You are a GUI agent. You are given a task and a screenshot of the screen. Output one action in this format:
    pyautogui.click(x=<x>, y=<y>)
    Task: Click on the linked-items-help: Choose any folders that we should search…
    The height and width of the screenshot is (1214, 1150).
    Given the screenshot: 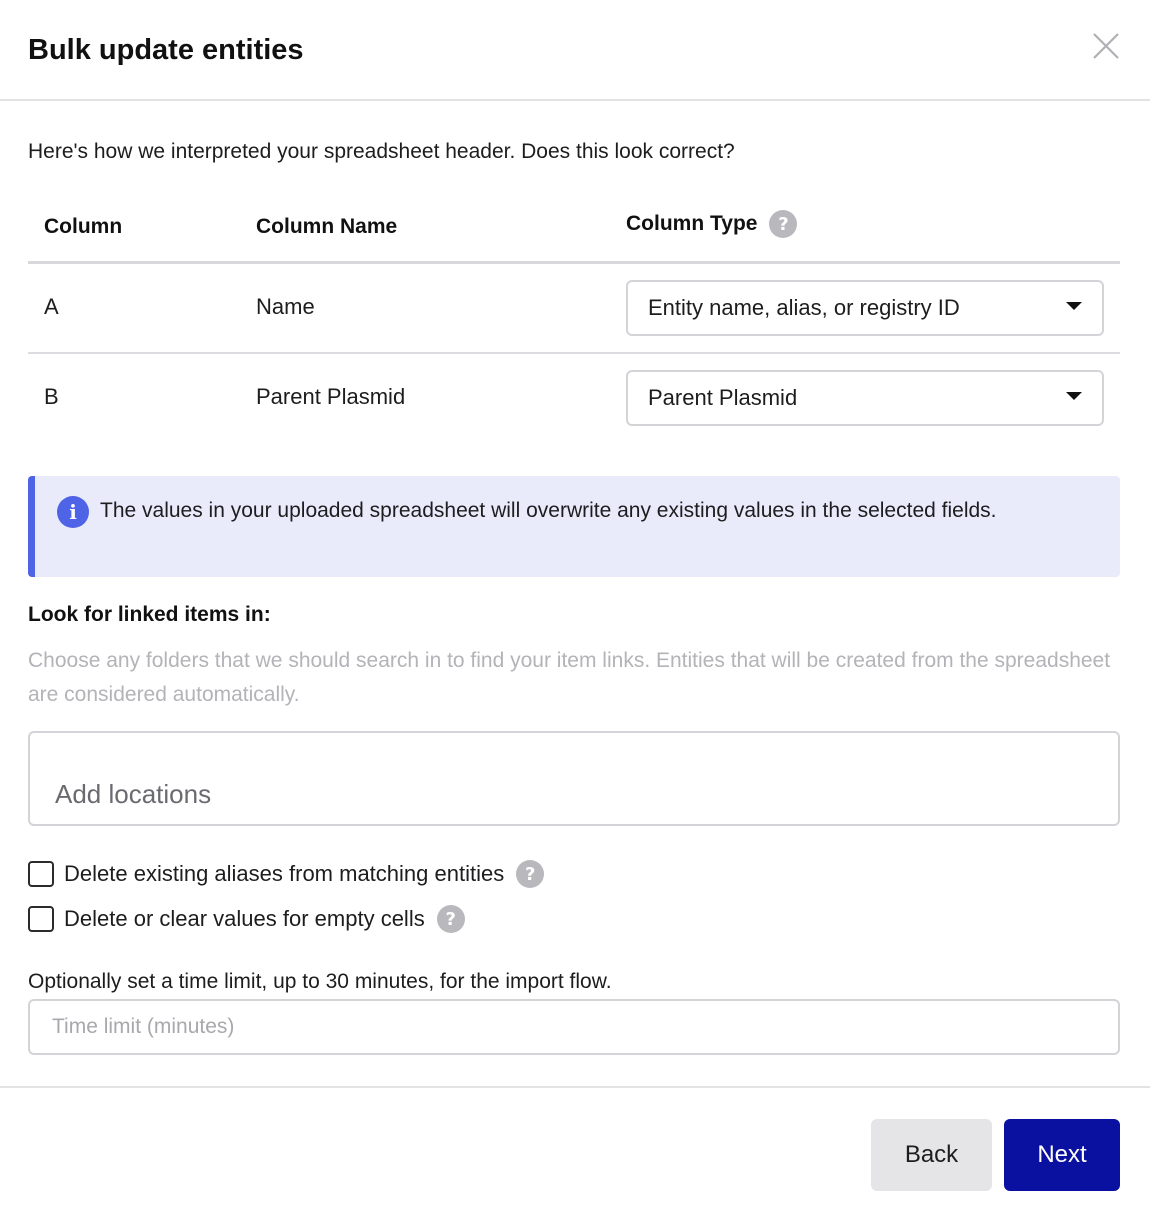 What is the action you would take?
    pyautogui.click(x=569, y=677)
    